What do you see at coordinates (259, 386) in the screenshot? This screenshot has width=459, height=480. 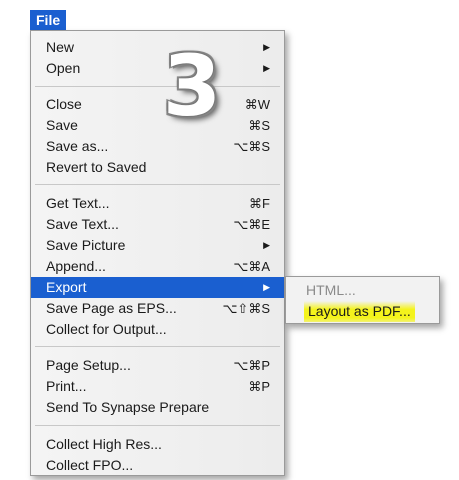 I see `menu-item-shortcut: ⌘P` at bounding box center [259, 386].